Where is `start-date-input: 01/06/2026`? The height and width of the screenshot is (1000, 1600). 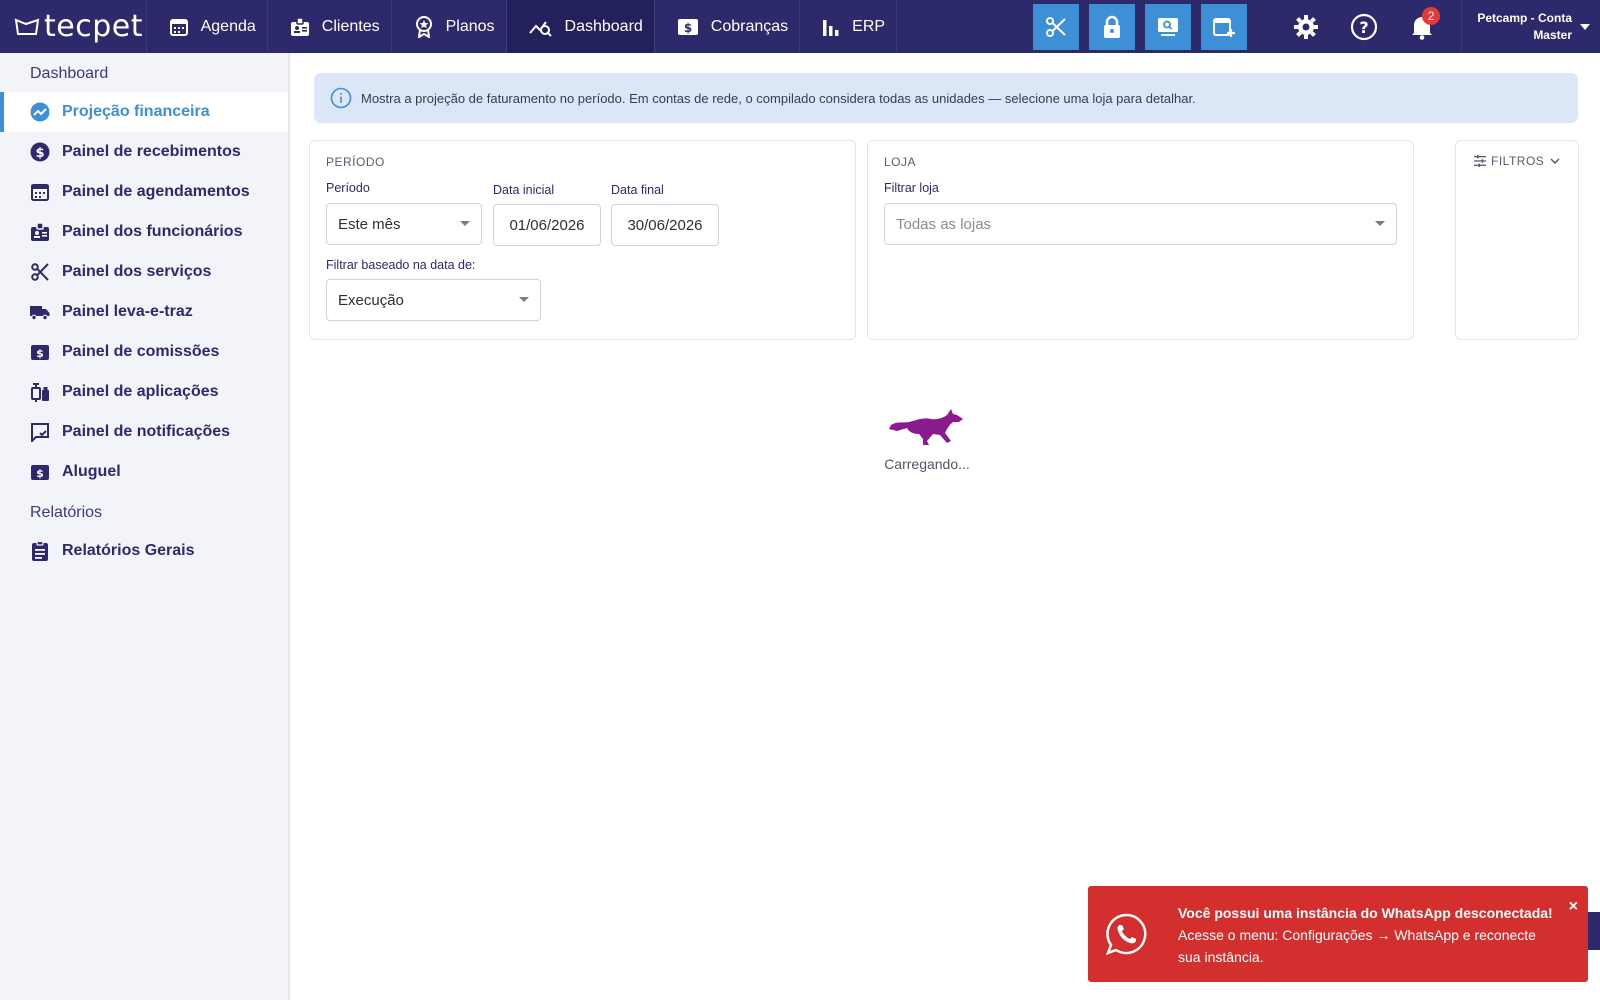
start-date-input: 01/06/2026 is located at coordinates (547, 225).